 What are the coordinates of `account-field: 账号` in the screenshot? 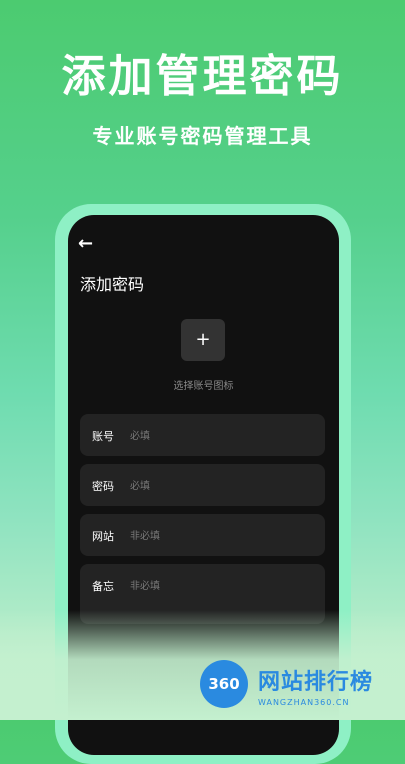 It's located at (202, 435).